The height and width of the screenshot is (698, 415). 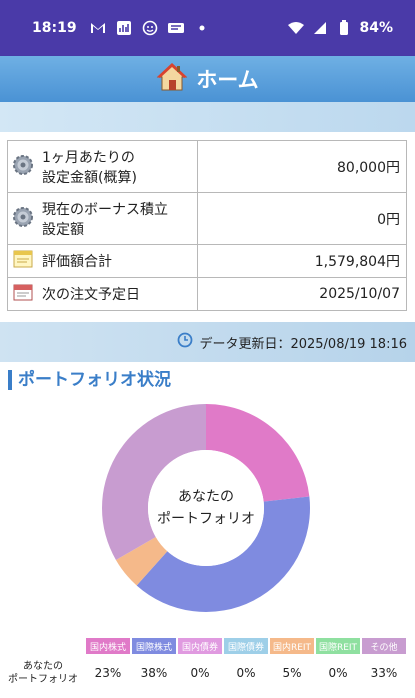 What do you see at coordinates (91, 295) in the screenshot?
I see `row-label: 次の注文予定日` at bounding box center [91, 295].